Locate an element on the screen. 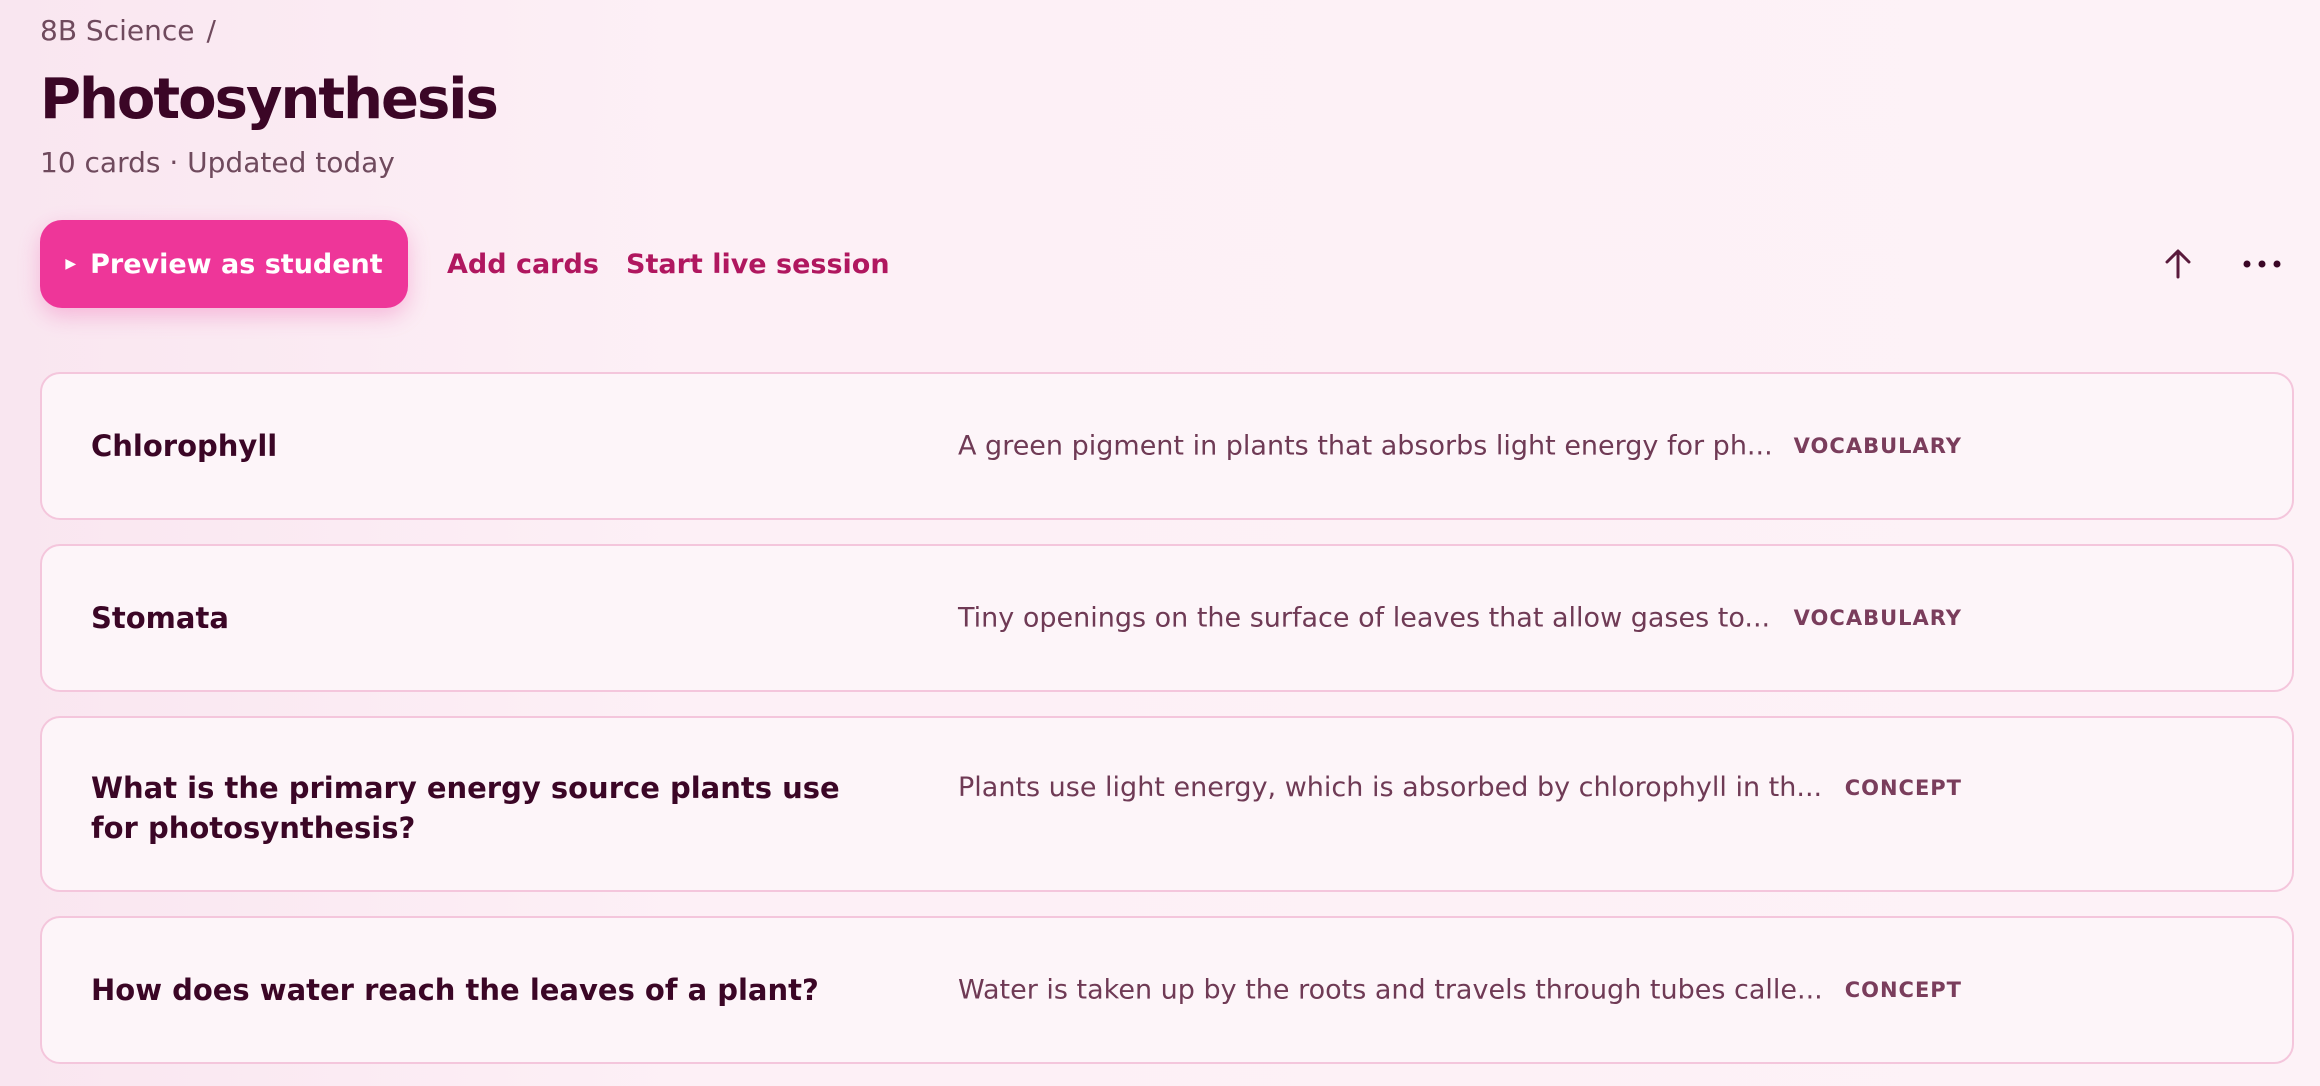  card-term: Stomata is located at coordinates (160, 618).